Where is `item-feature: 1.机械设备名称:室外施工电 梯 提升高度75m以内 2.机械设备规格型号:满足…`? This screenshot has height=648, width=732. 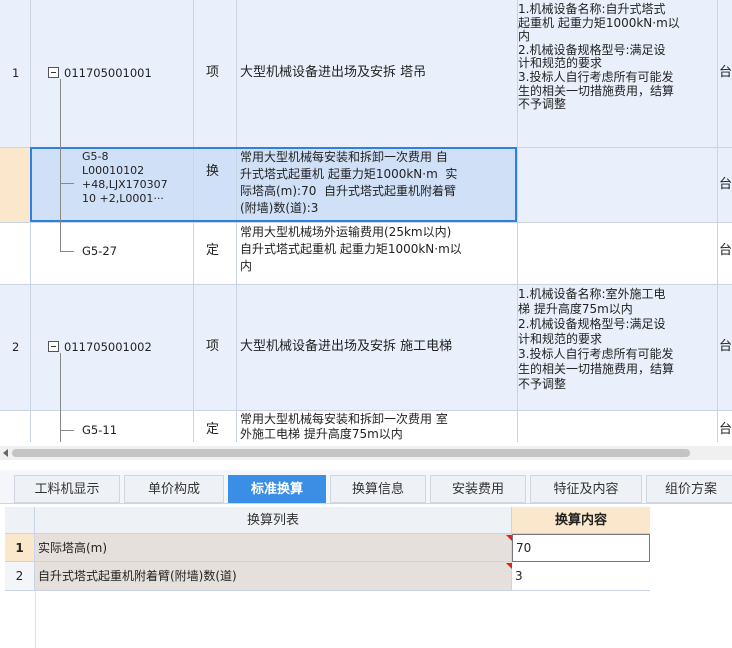 item-feature: 1.机械设备名称:室外施工电 梯 提升高度75m以内 2.机械设备规格型号:满足… is located at coordinates (596, 339).